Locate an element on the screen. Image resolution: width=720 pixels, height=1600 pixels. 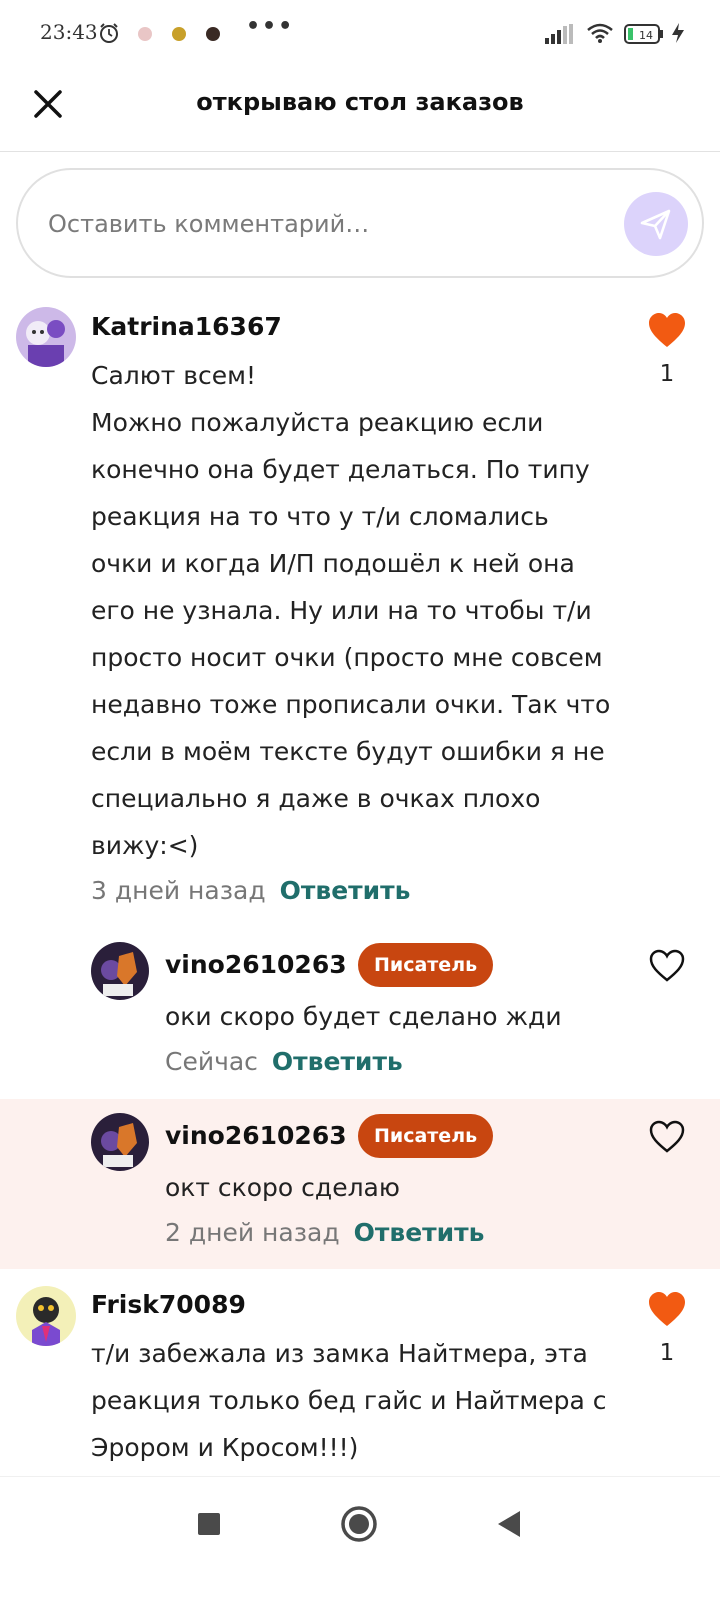
system-nav-bar is located at coordinates (360, 1538).